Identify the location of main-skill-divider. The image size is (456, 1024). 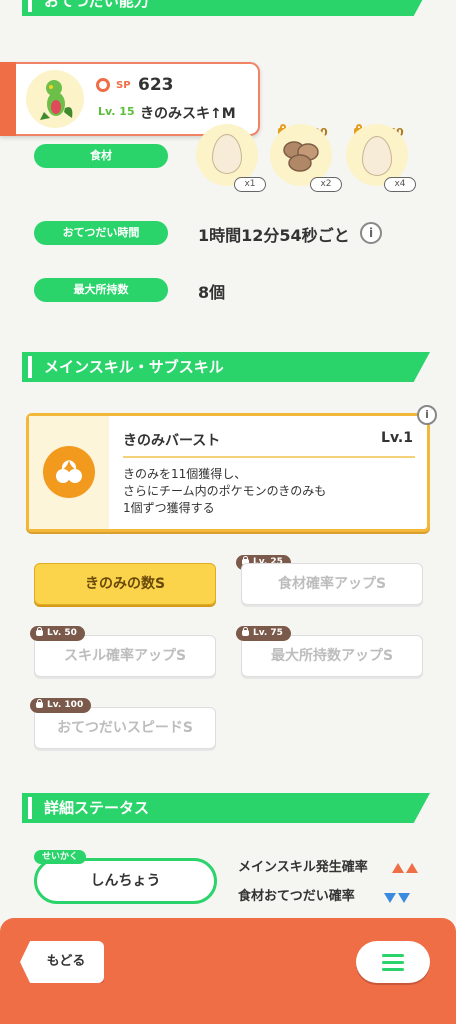
(269, 457).